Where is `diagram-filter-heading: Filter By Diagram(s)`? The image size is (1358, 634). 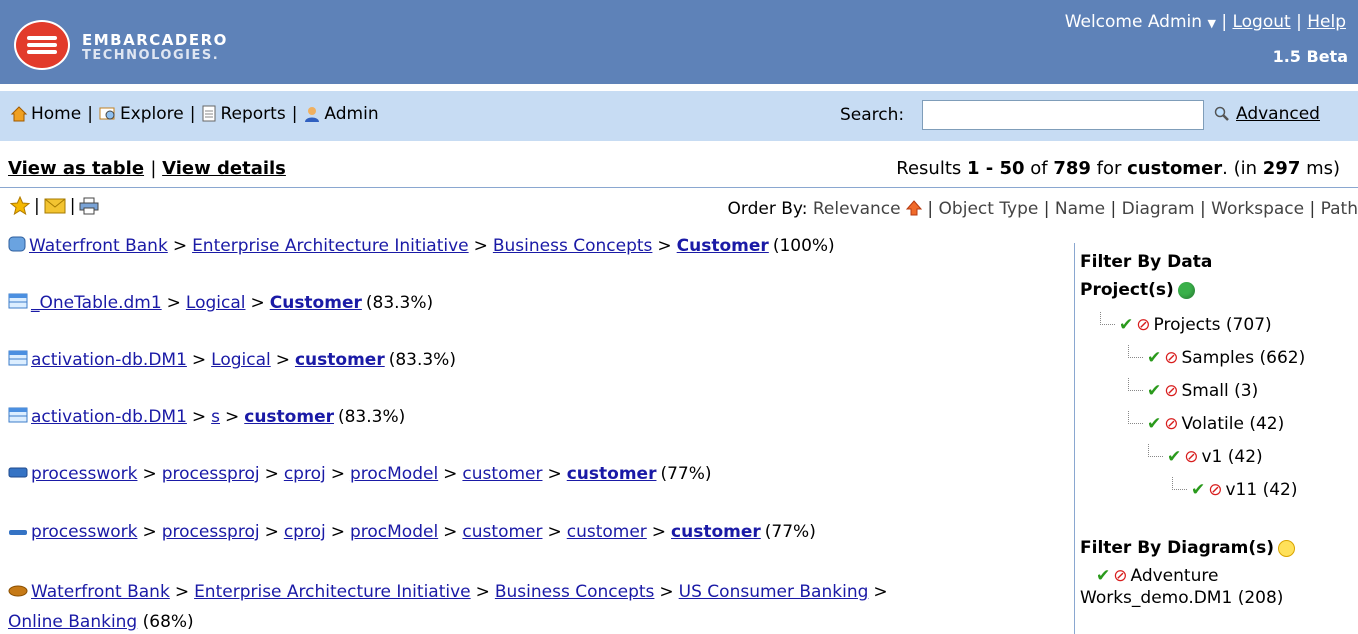 diagram-filter-heading: Filter By Diagram(s) is located at coordinates (1219, 548).